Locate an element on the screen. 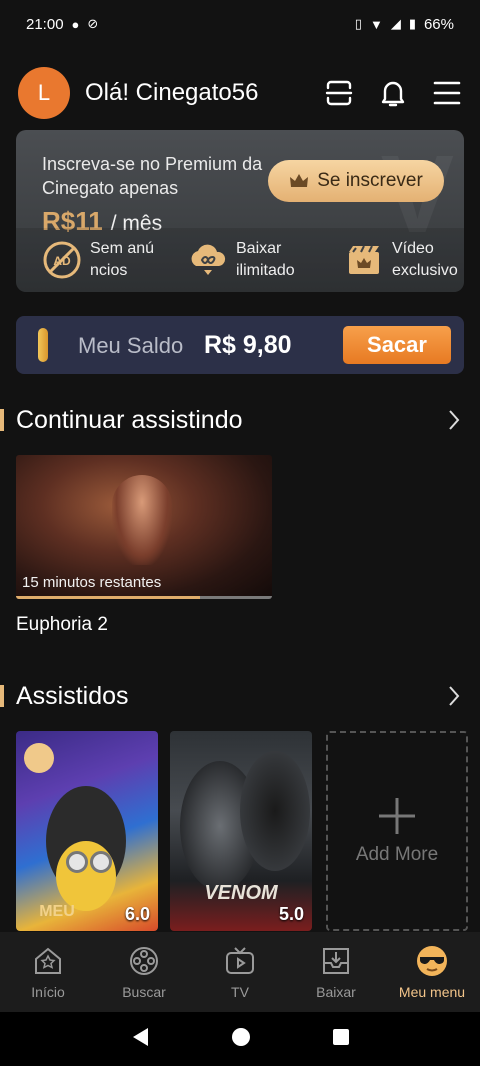  nav-item-baixar: Baixar is located at coordinates (336, 972).